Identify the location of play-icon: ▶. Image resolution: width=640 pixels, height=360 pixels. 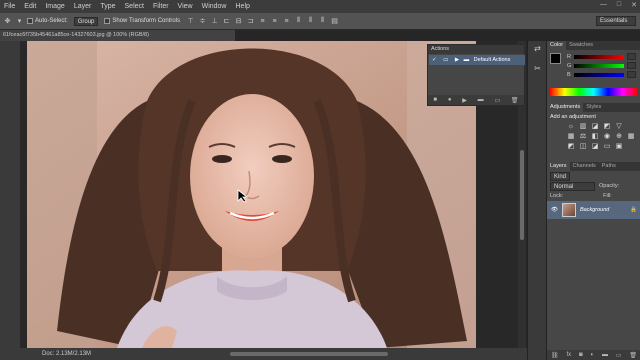
(464, 100).